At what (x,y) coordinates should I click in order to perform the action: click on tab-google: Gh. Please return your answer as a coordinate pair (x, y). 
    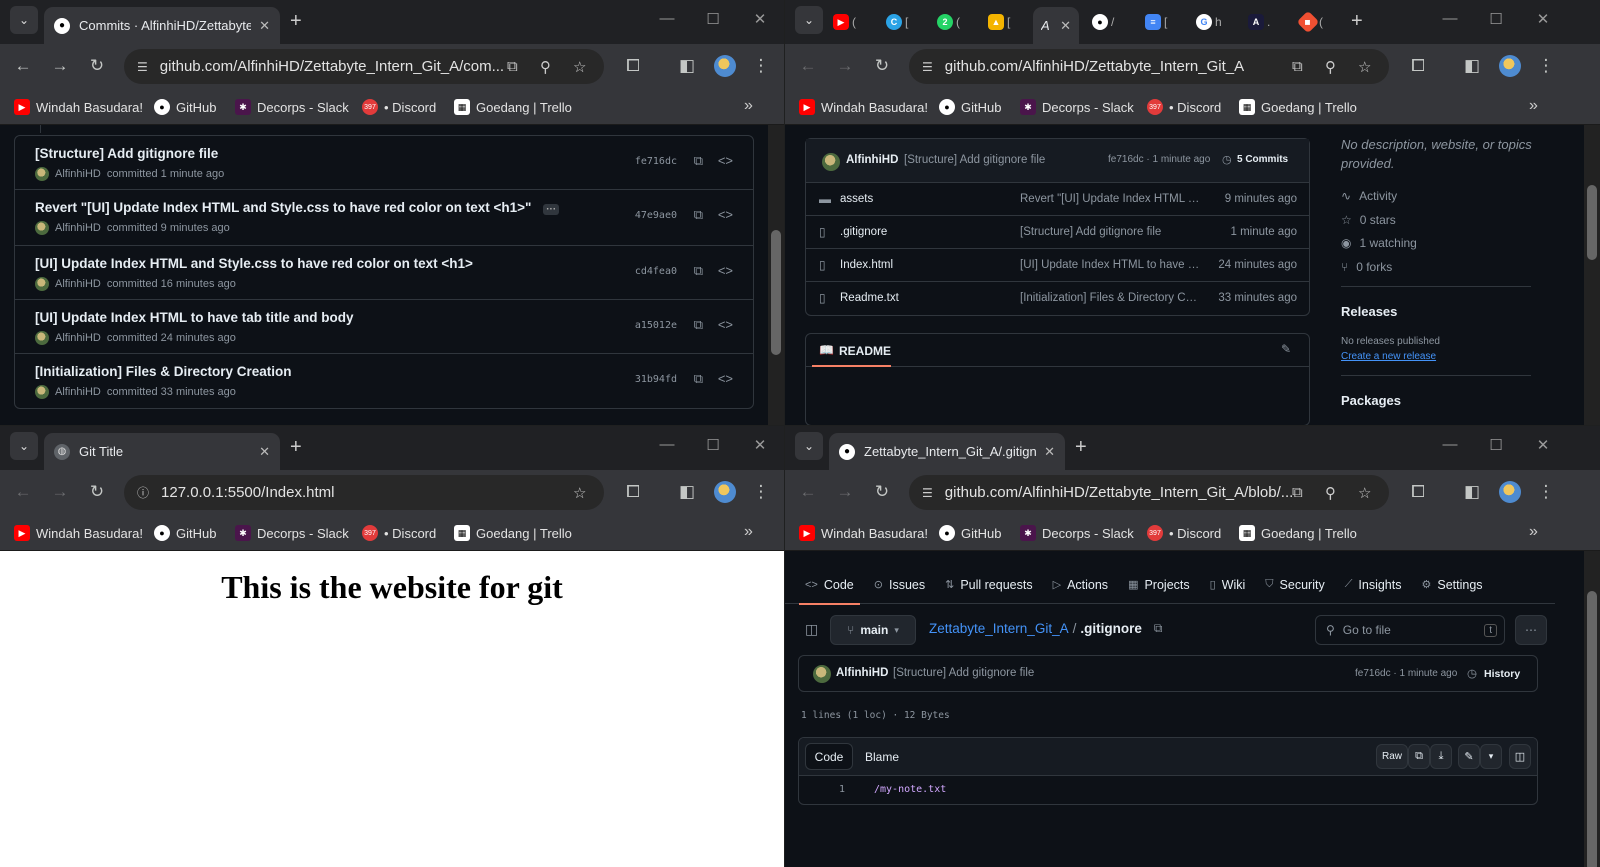
    Looking at the image, I should click on (1209, 22).